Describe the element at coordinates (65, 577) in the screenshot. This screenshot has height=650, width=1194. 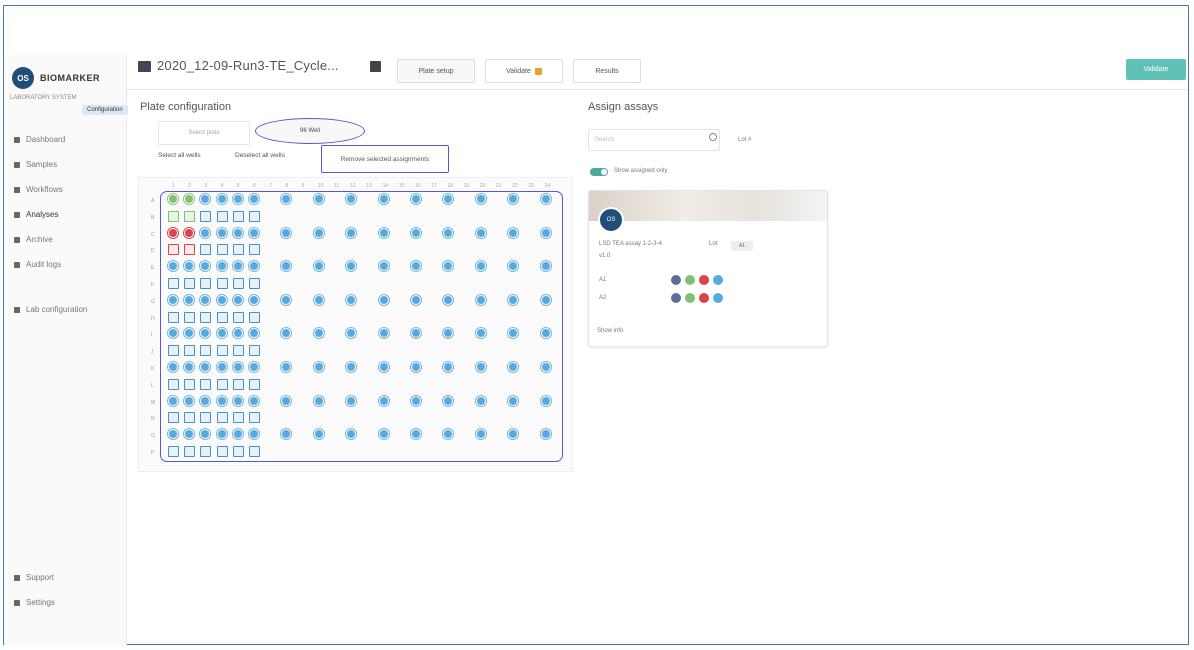
I see `sidebar-item-support: Support` at that location.